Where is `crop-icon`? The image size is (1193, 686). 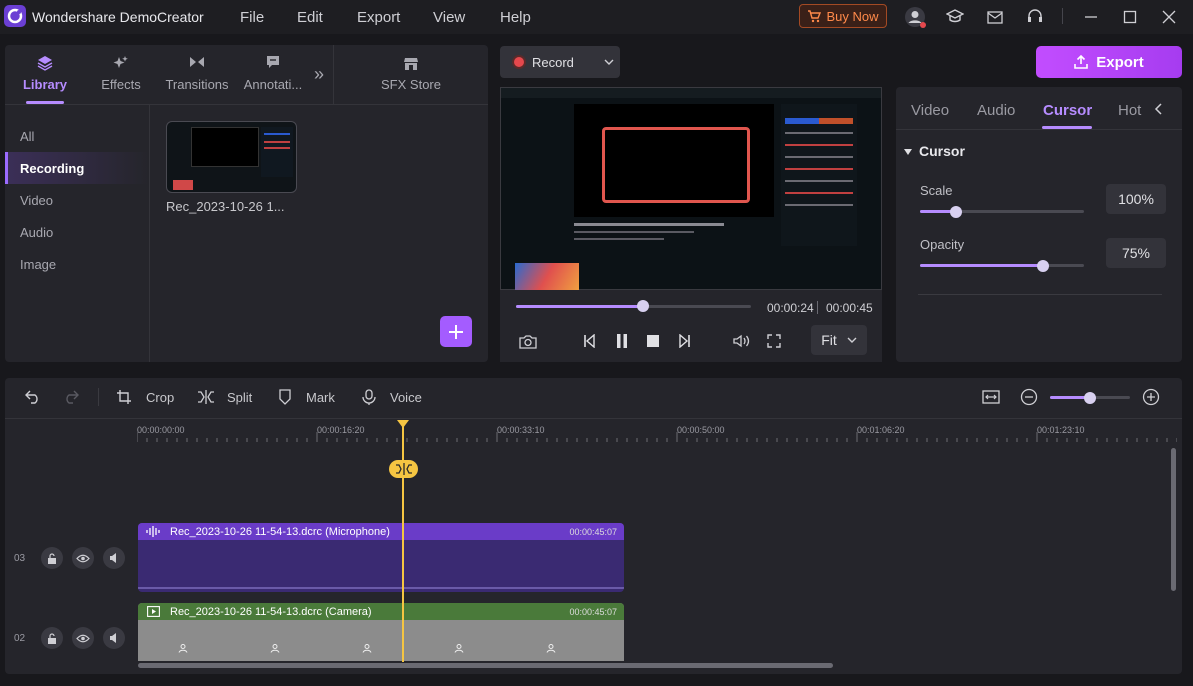
crop-icon is located at coordinates (124, 397).